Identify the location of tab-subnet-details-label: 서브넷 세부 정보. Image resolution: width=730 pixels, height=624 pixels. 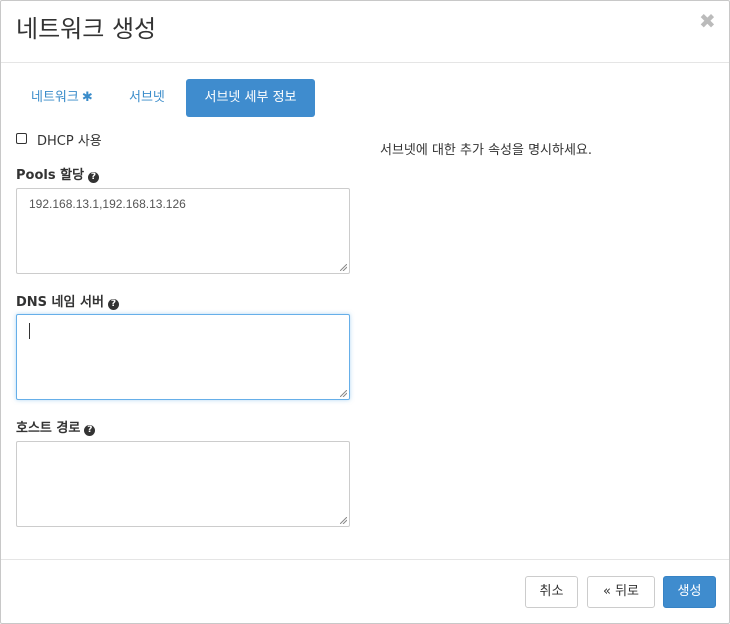
(250, 97).